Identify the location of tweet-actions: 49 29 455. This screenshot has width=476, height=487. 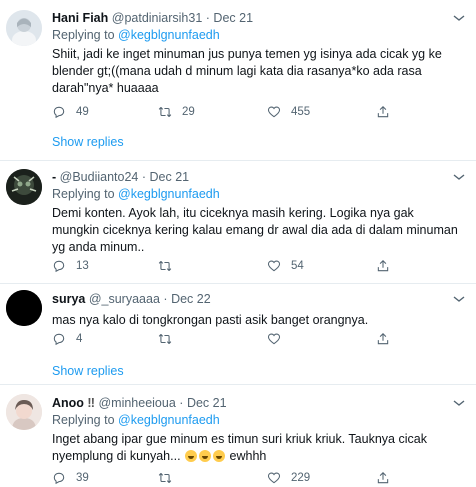
(257, 112).